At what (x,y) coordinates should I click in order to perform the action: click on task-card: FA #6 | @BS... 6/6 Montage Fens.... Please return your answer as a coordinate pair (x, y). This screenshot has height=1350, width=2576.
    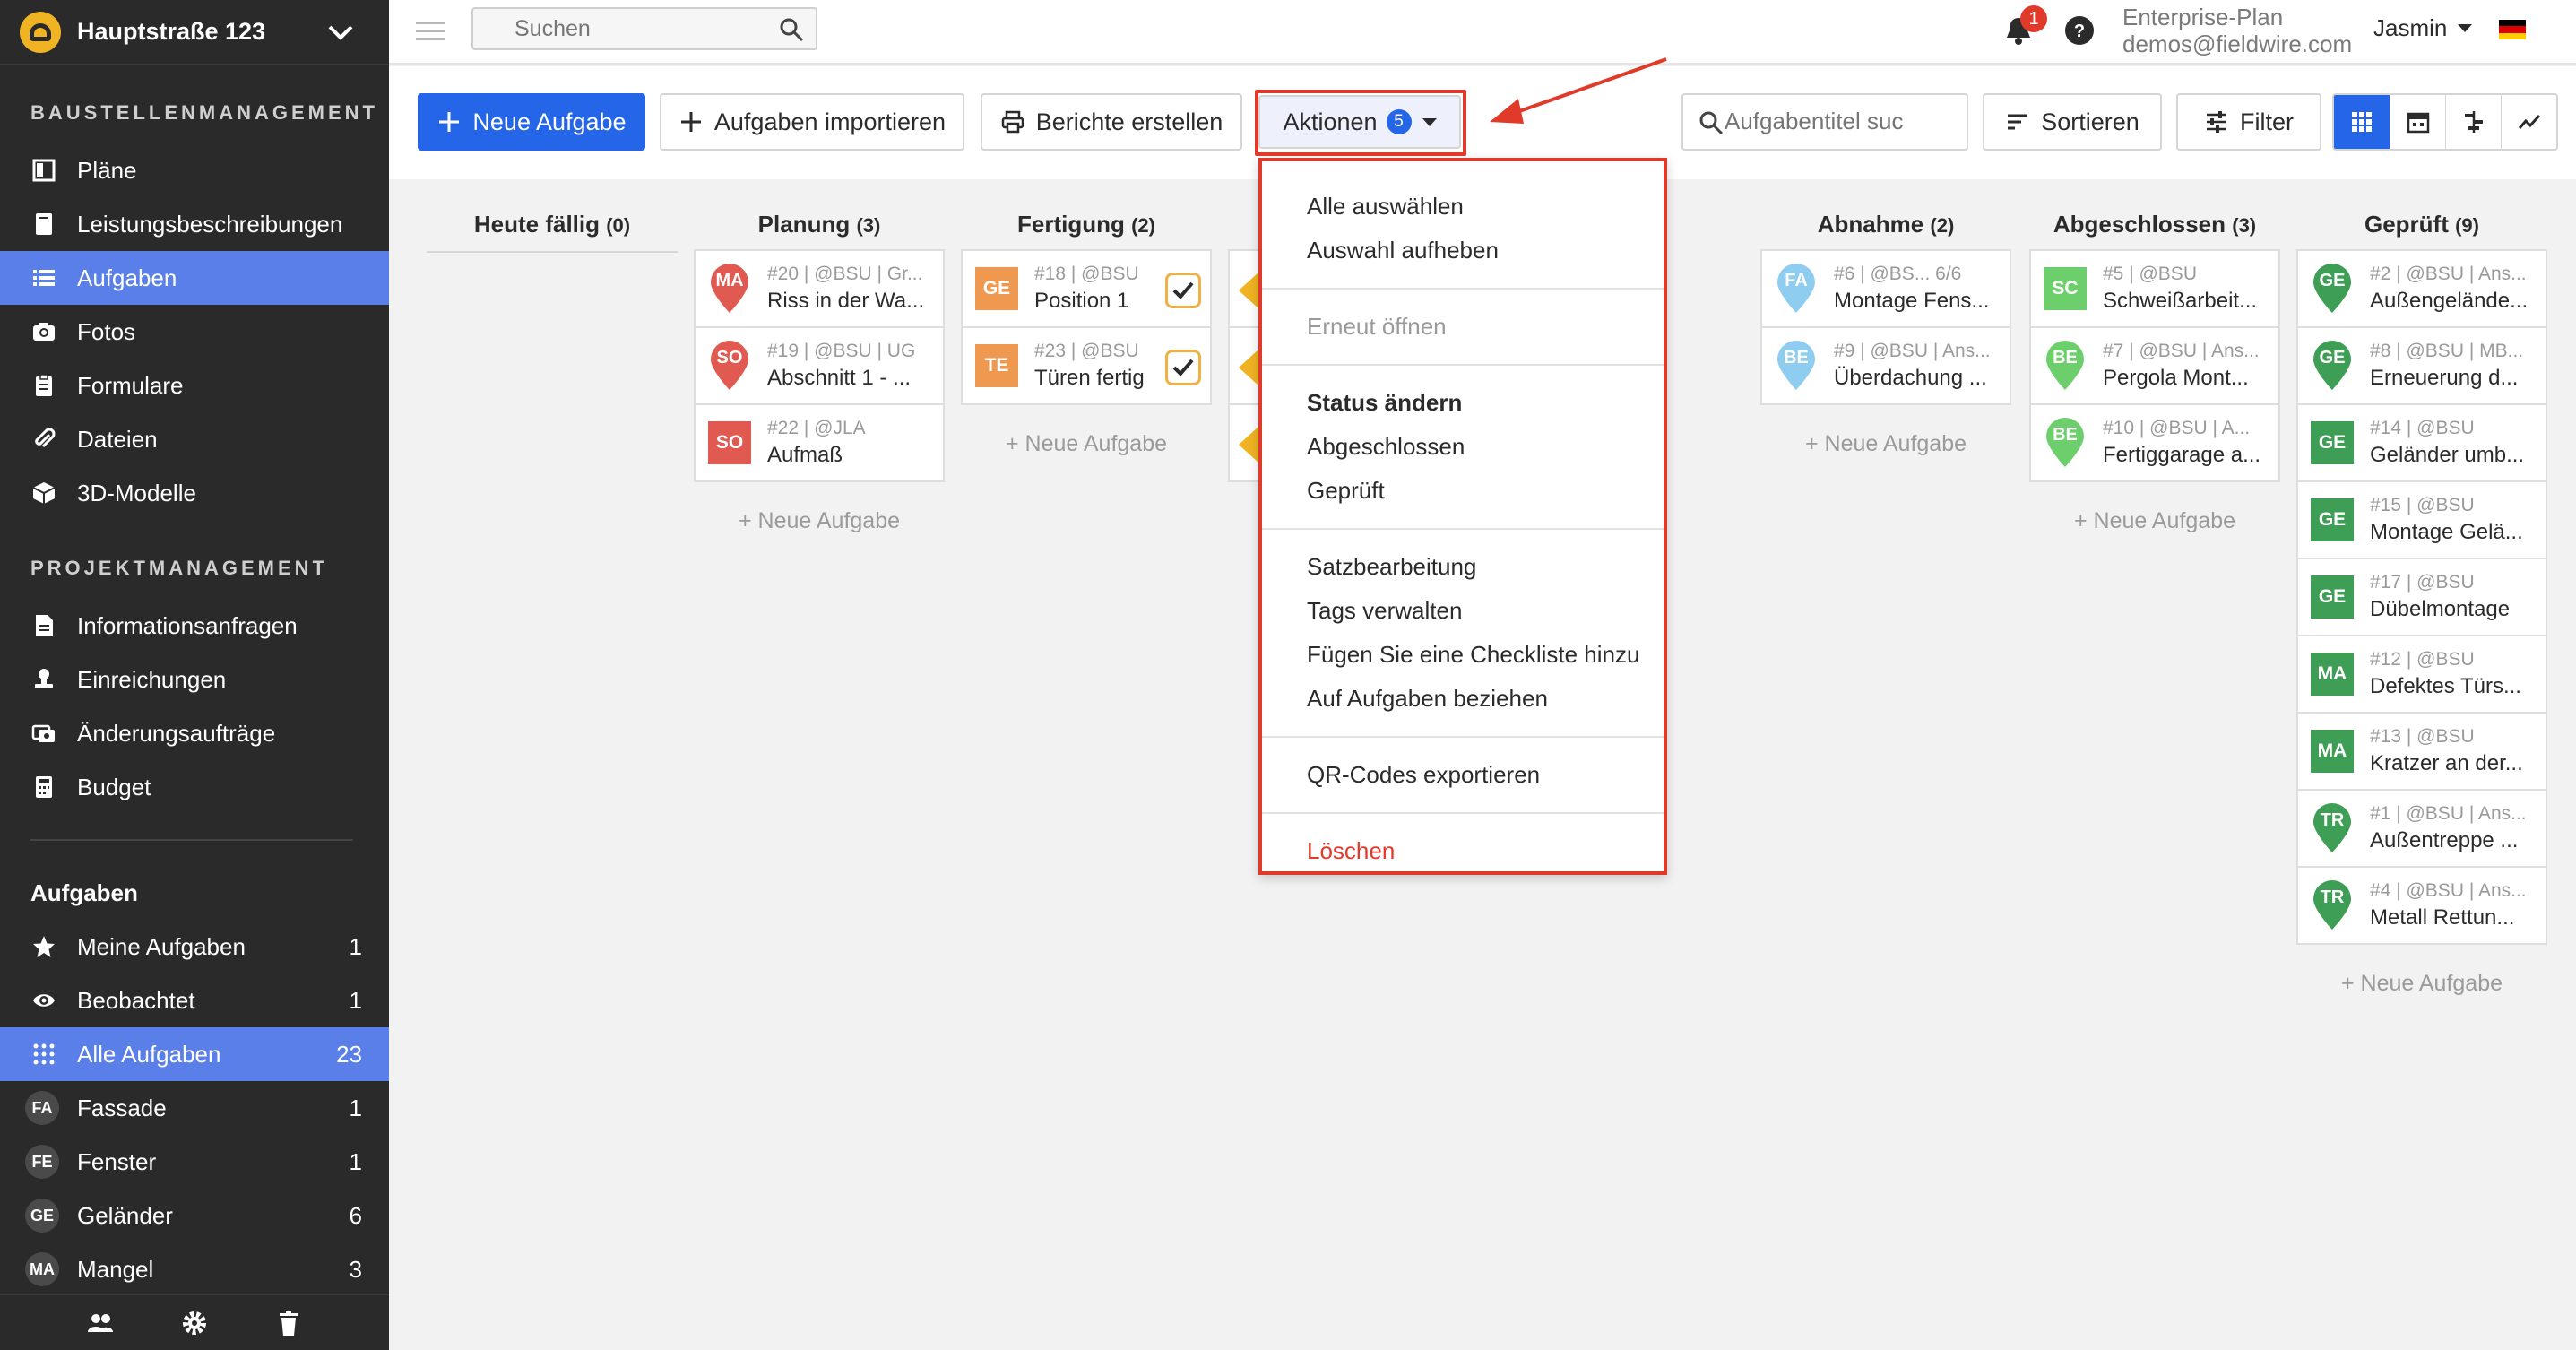
    Looking at the image, I should click on (1885, 288).